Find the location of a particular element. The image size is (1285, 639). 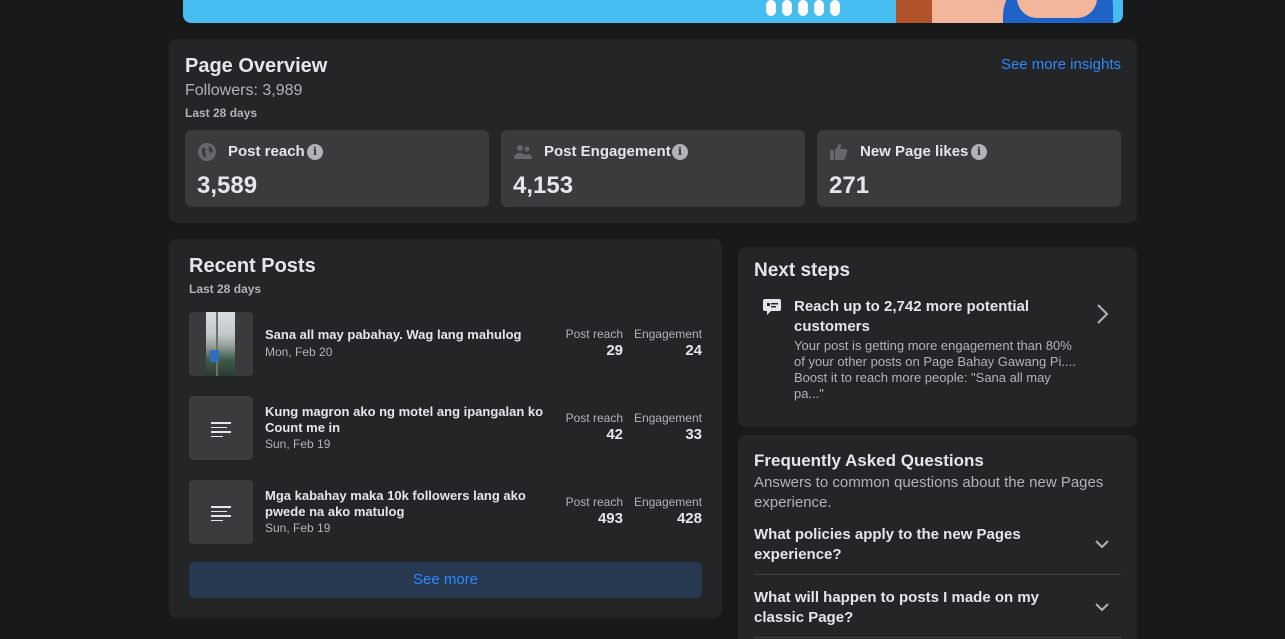

post-photo is located at coordinates (220, 344).